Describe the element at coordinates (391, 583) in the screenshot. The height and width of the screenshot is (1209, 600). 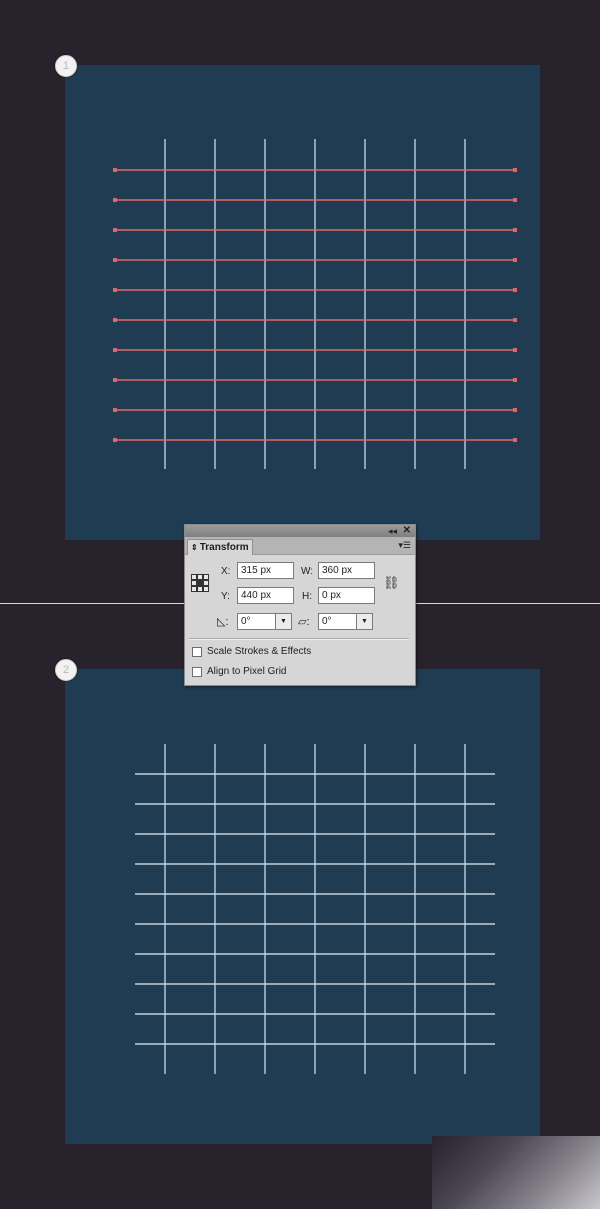
I see `constrain-proportions-icon: ⛓` at that location.